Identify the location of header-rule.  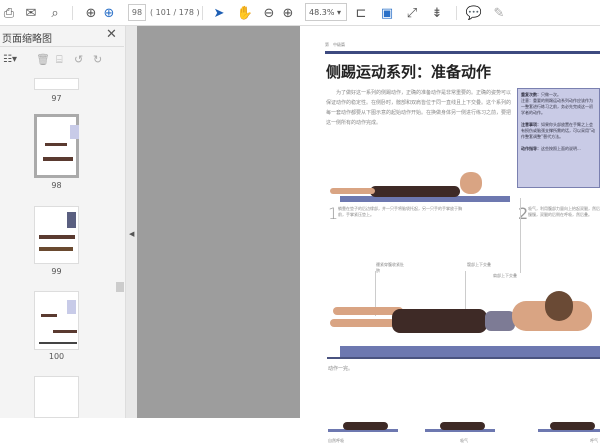
(462, 52).